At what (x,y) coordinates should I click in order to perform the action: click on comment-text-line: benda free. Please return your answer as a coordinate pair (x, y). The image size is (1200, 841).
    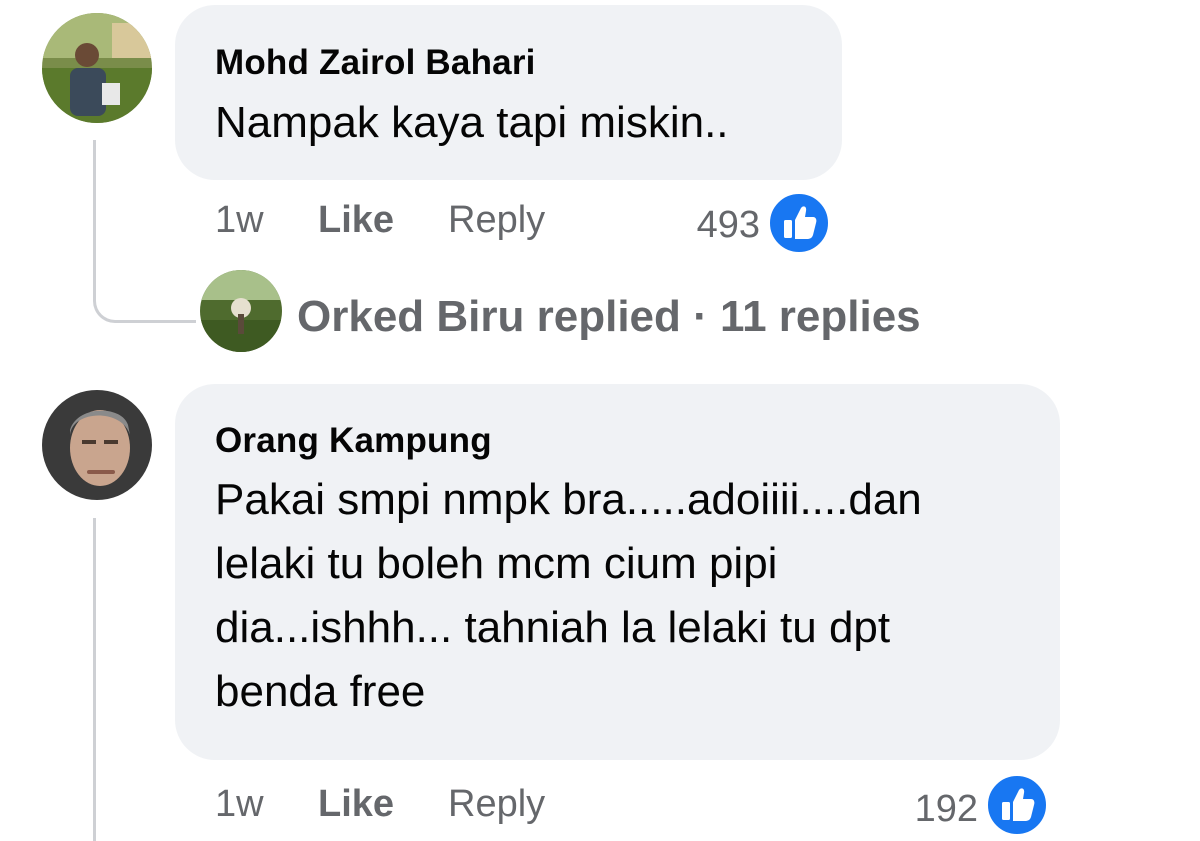
    Looking at the image, I should click on (320, 691).